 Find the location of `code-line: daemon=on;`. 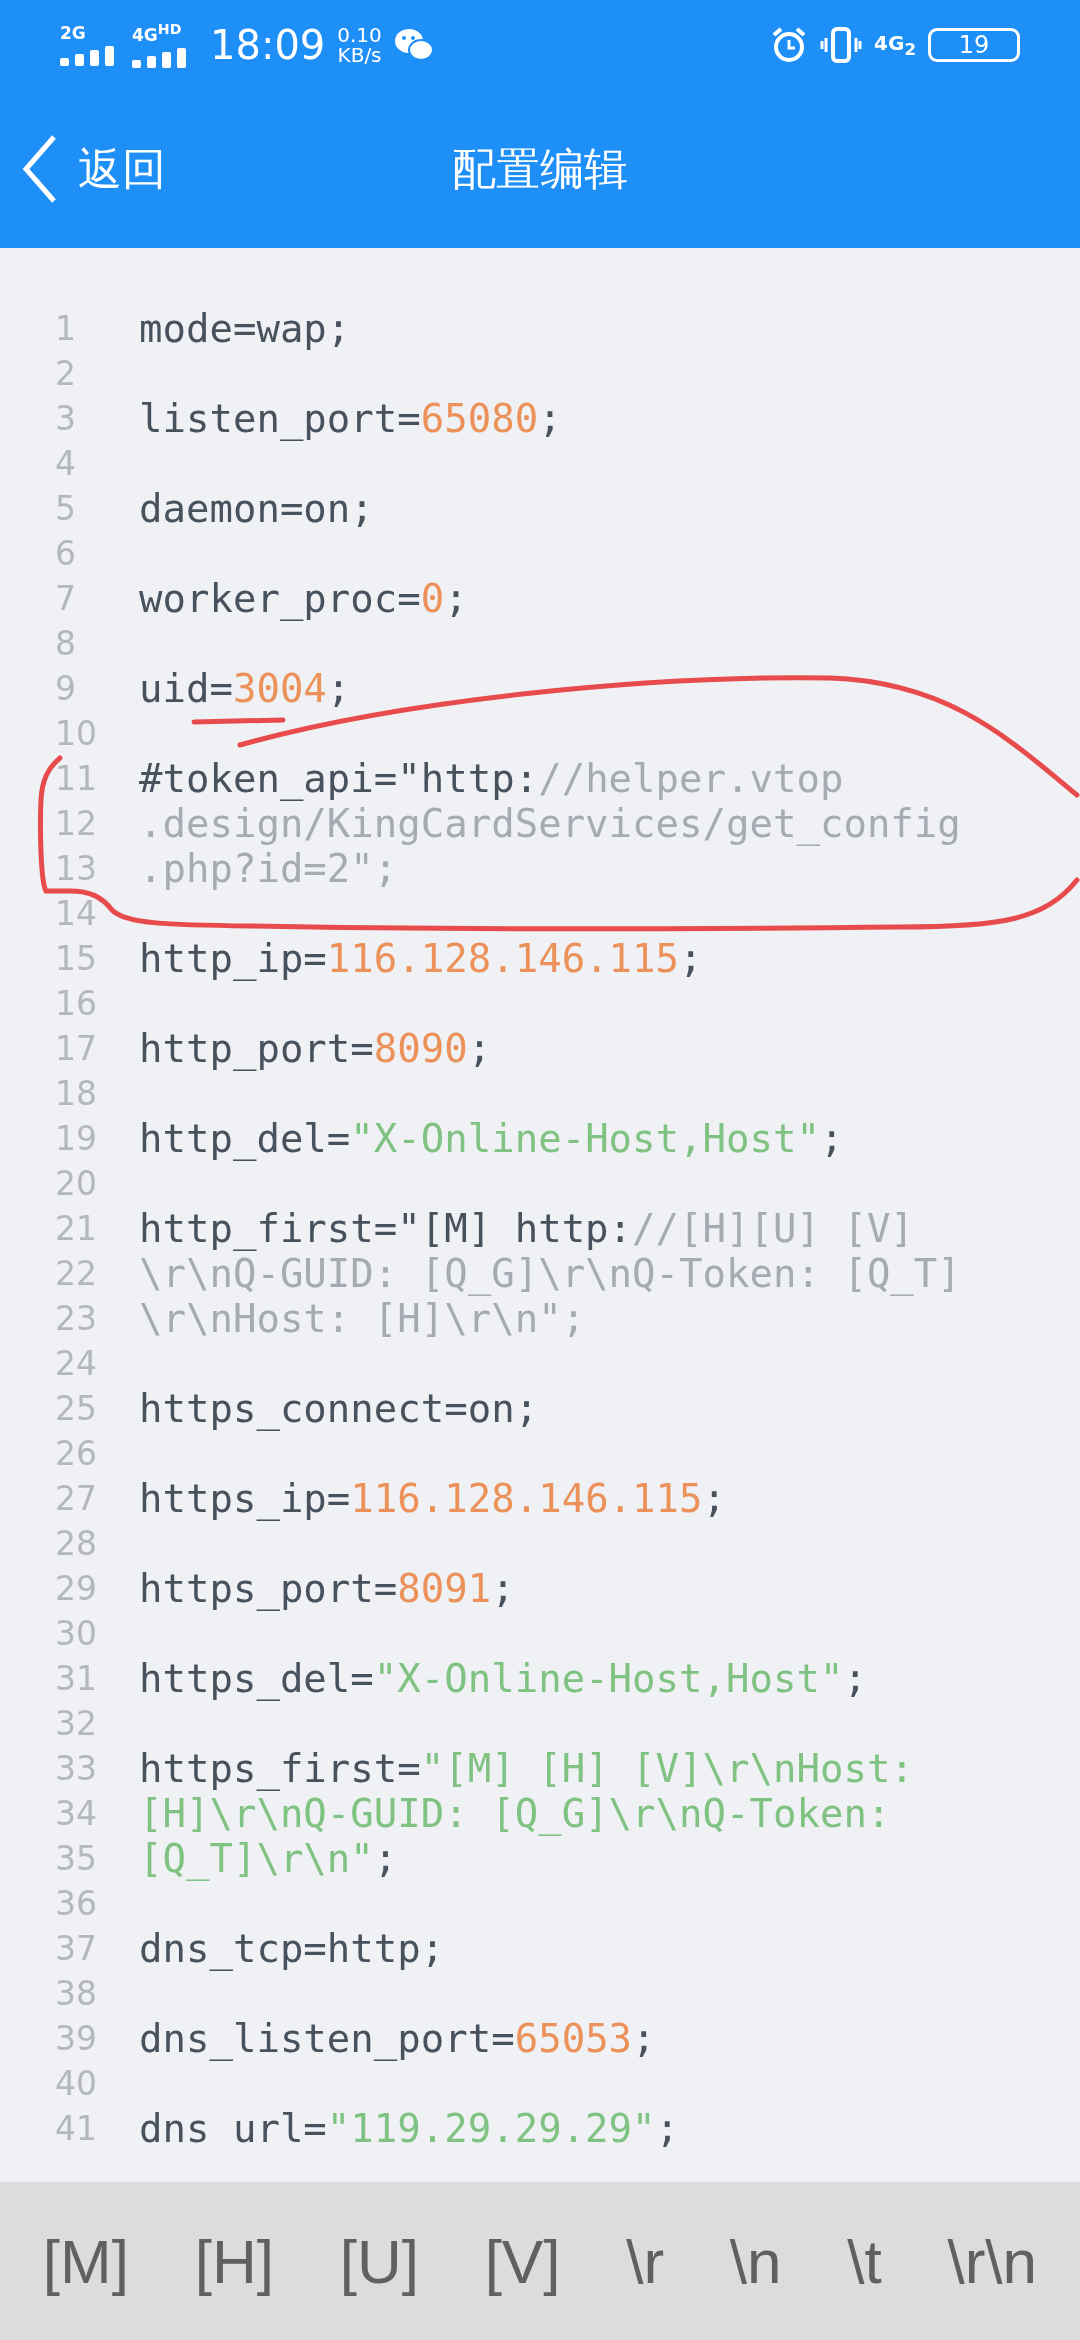

code-line: daemon=on; is located at coordinates (256, 508).